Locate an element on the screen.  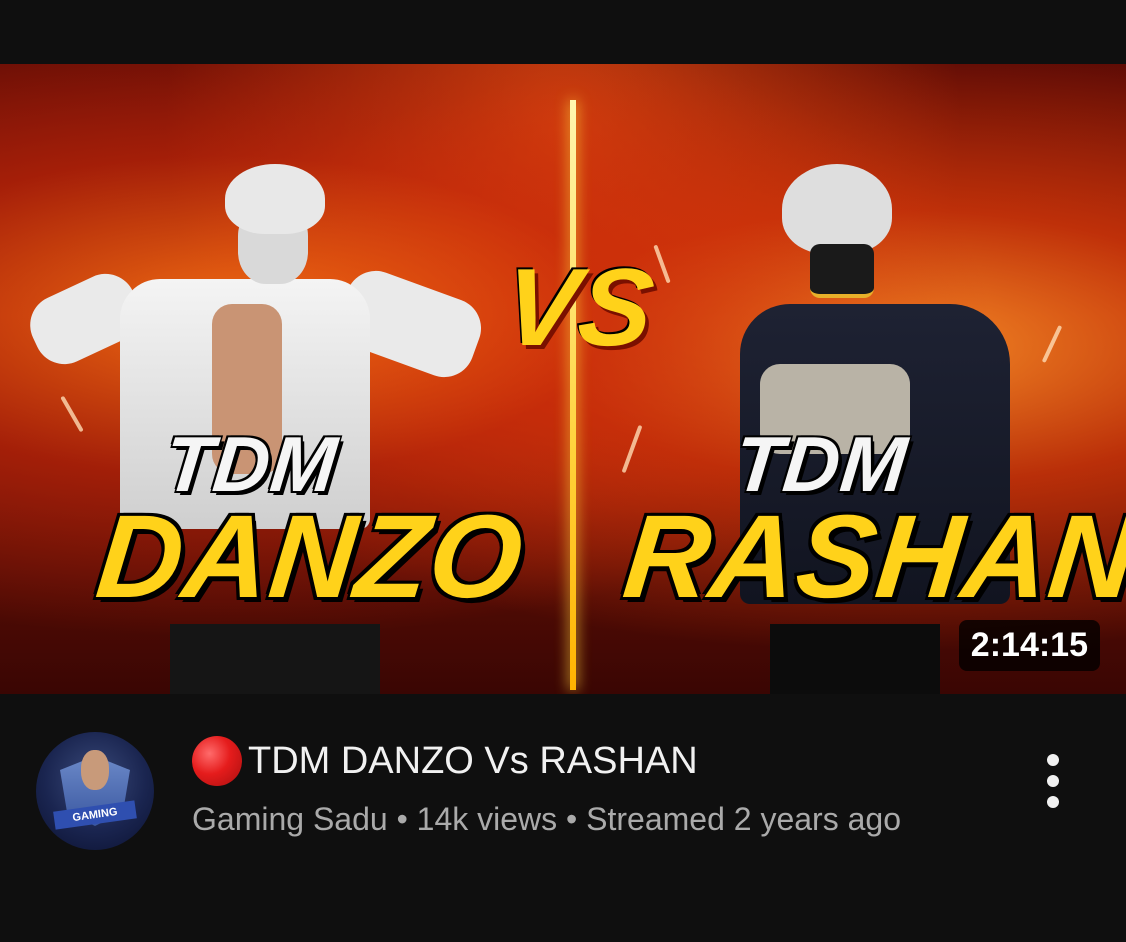
video-duration-badge: 2:14:15 is located at coordinates (1029, 645).